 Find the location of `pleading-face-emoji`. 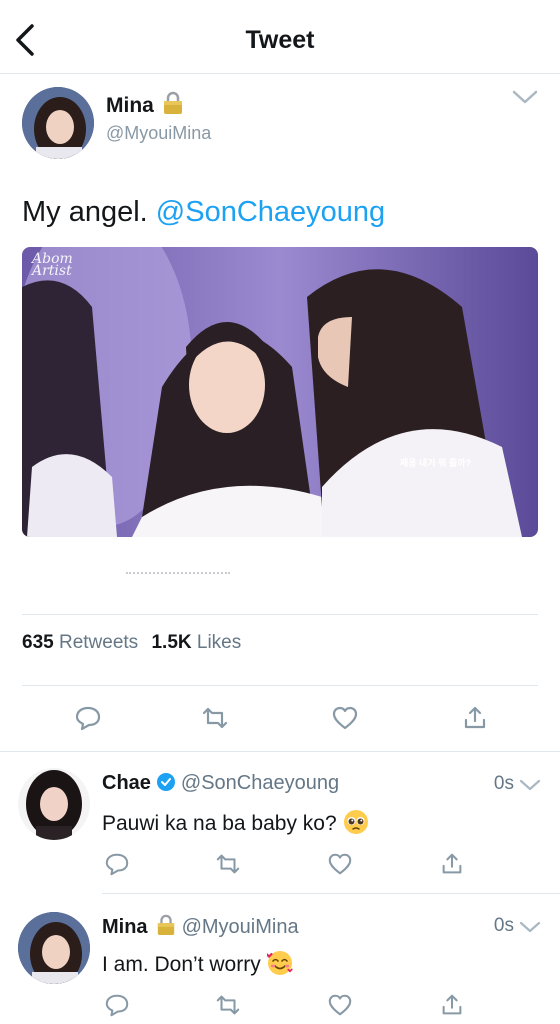

pleading-face-emoji is located at coordinates (356, 822).